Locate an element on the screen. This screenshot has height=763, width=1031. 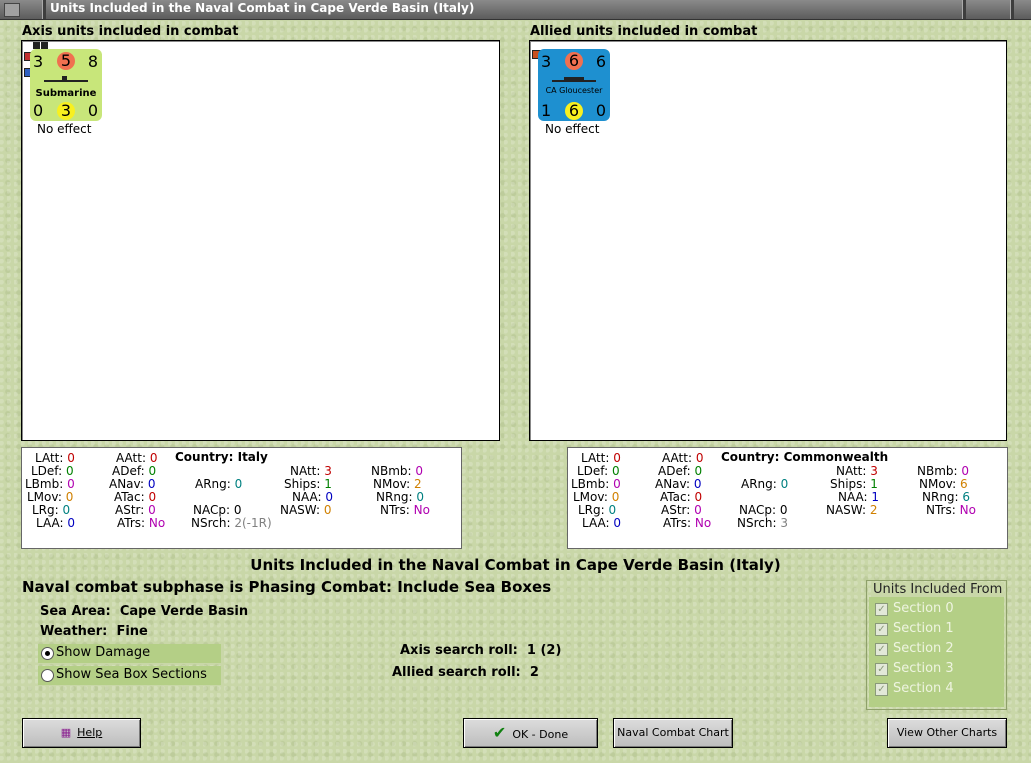
allied-country: Commonwealth is located at coordinates (836, 457).